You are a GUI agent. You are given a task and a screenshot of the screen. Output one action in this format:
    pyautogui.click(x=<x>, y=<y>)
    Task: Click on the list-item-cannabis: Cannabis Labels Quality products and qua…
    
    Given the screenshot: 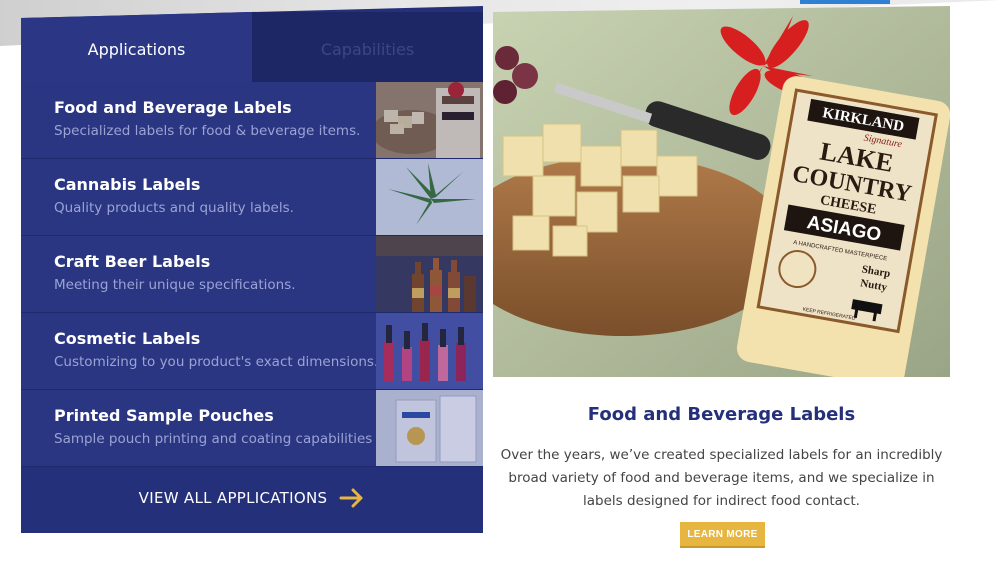 What is the action you would take?
    pyautogui.click(x=252, y=197)
    